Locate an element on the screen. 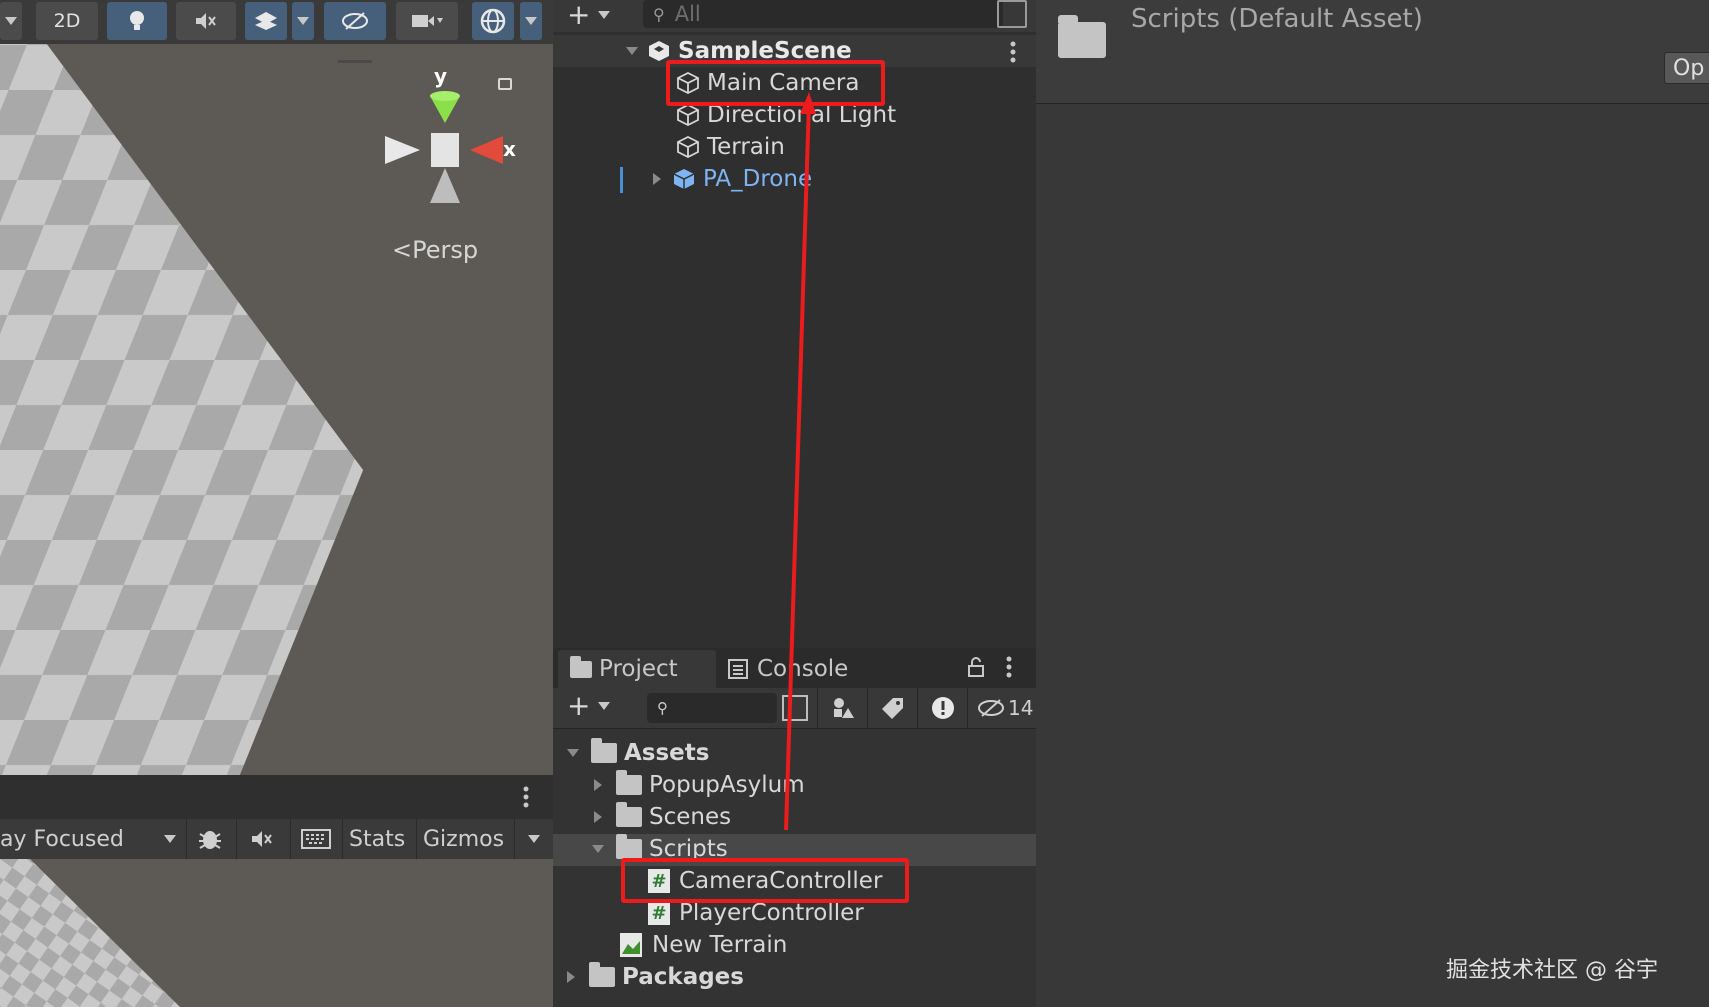 The height and width of the screenshot is (1007, 1709). focus-mode-label: ay Focused is located at coordinates (62, 839).